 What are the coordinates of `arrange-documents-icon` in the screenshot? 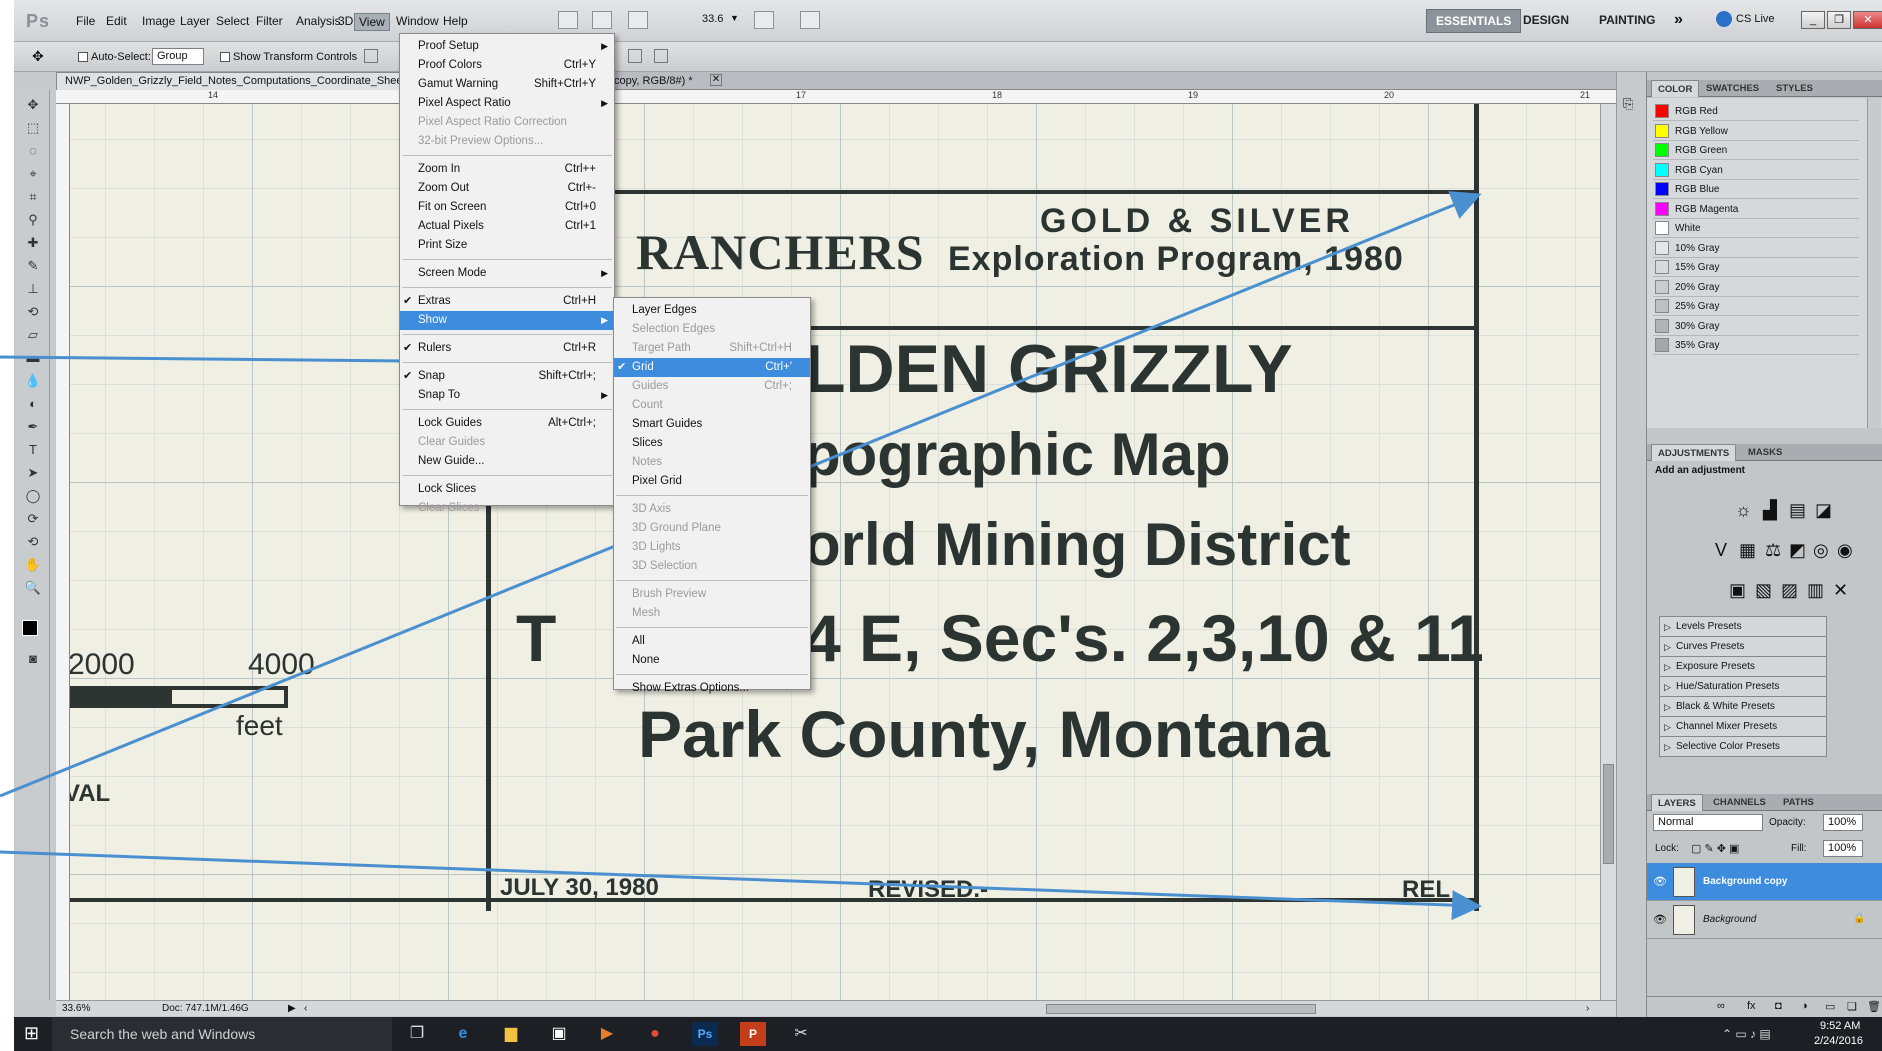 It's located at (764, 20).